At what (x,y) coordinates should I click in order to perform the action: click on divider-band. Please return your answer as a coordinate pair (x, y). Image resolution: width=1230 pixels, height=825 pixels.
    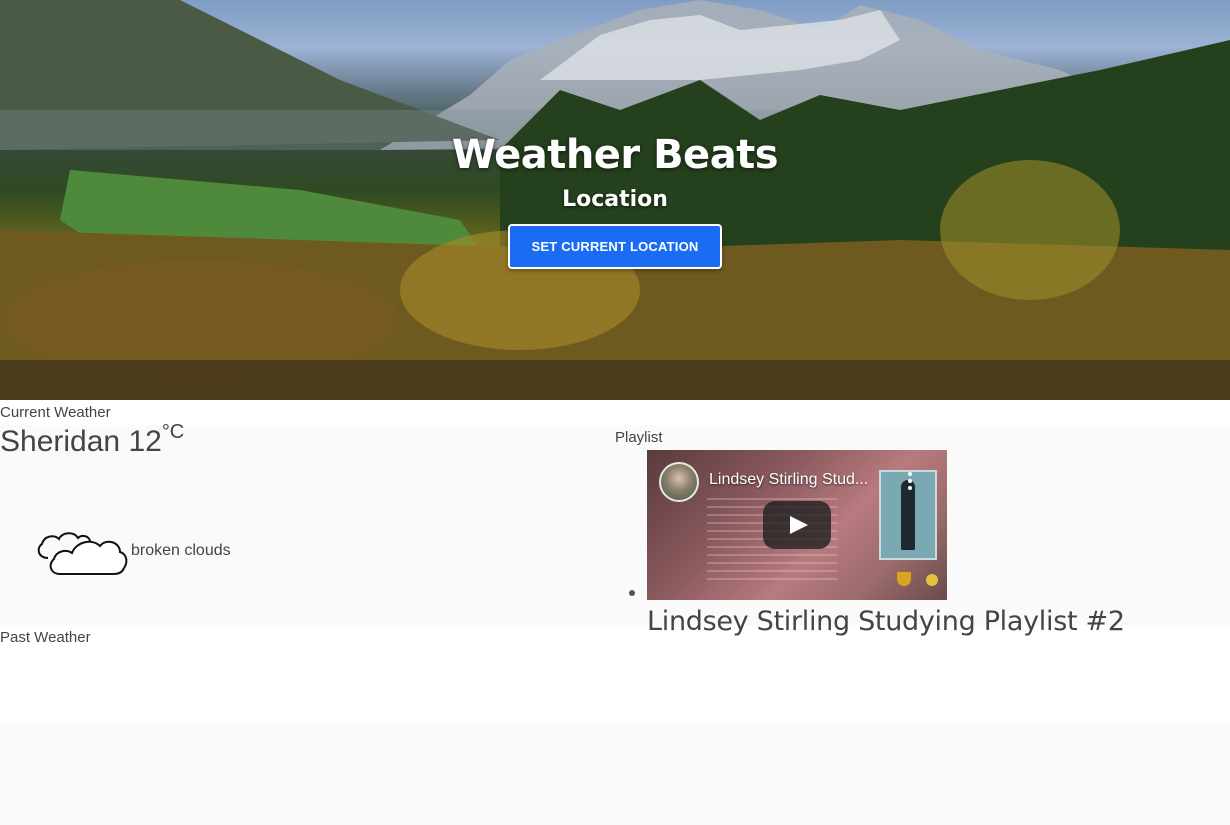
    Looking at the image, I should click on (615, 412).